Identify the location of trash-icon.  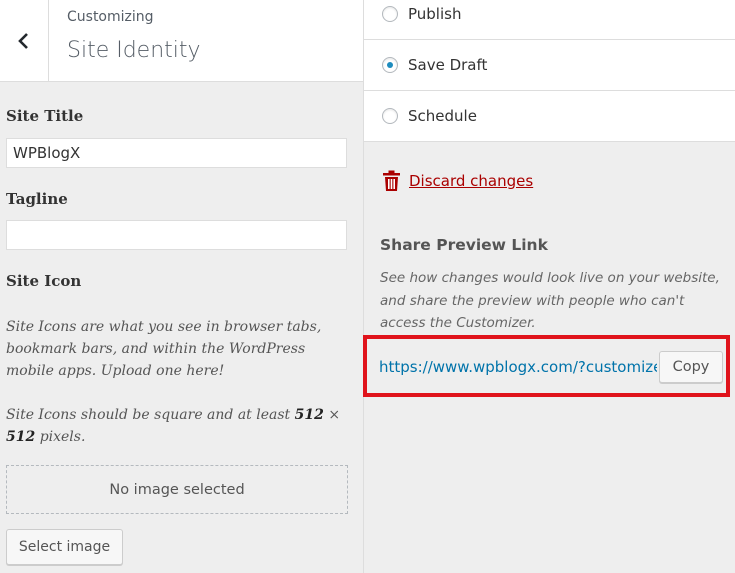
(391, 180).